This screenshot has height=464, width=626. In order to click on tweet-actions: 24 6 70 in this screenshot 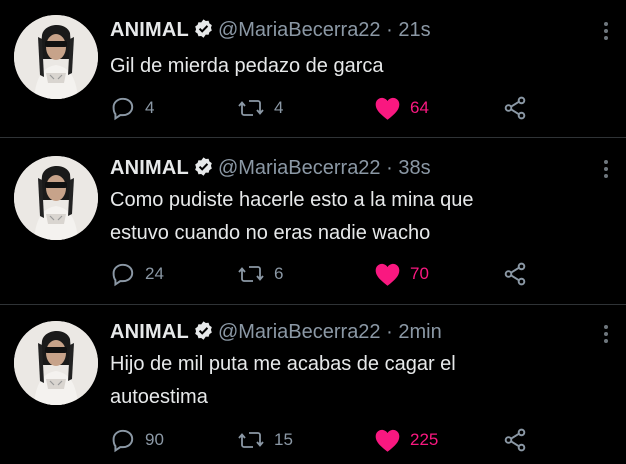, I will do `click(335, 274)`.